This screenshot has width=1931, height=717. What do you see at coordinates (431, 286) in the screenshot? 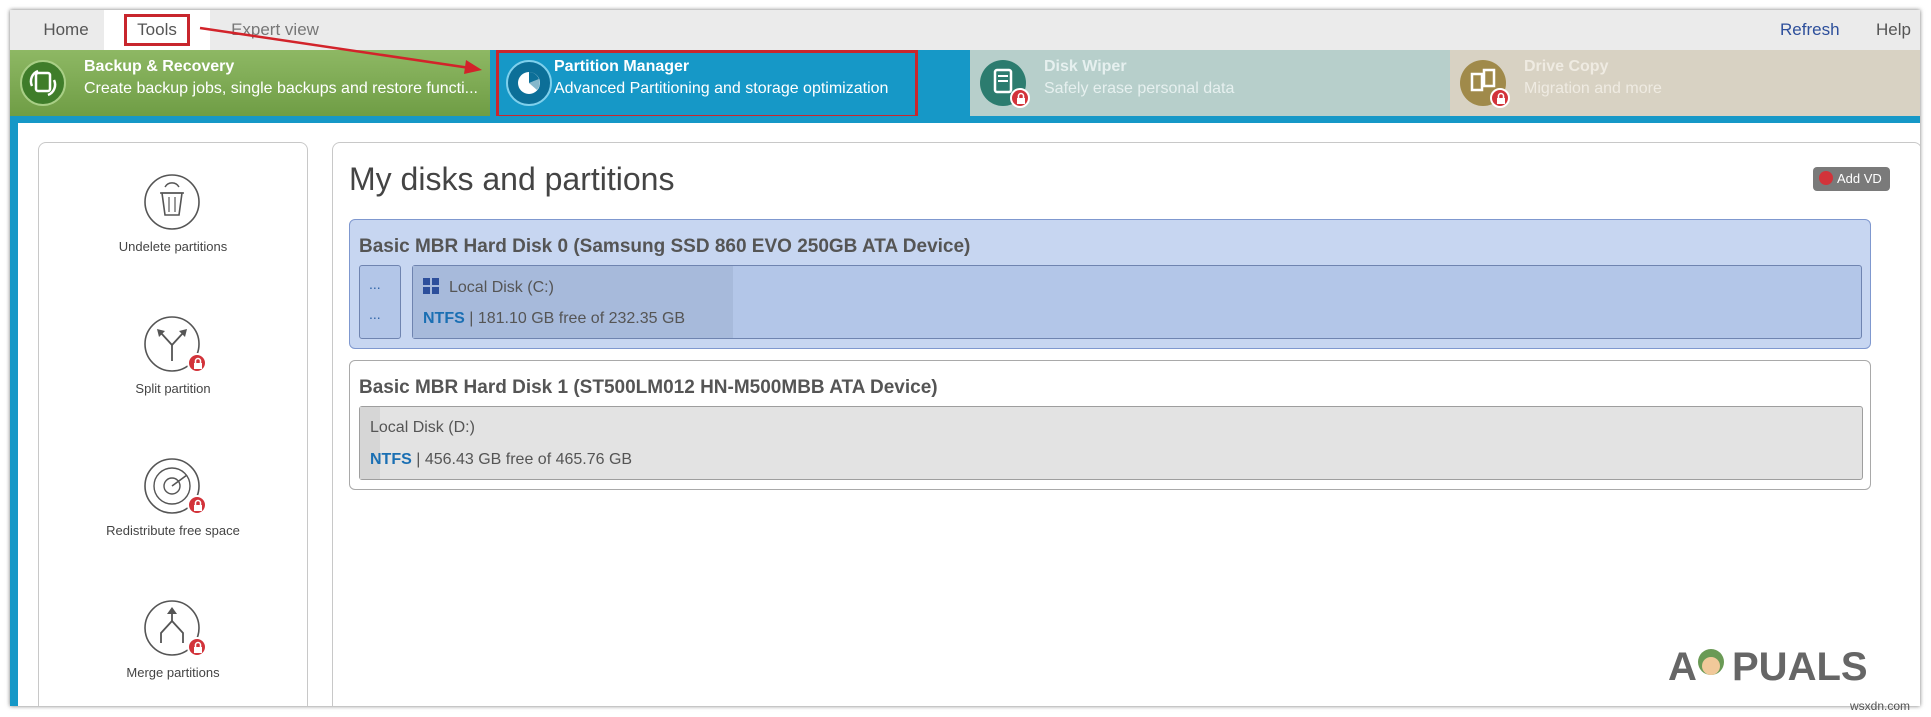
I see `windows-icon` at bounding box center [431, 286].